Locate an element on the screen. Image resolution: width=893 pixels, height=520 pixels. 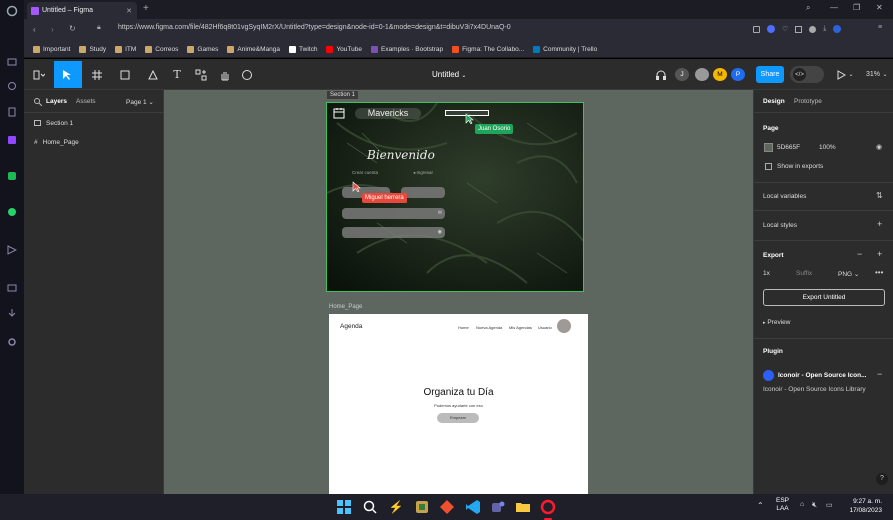
search-icon is located at coordinates (370, 507).